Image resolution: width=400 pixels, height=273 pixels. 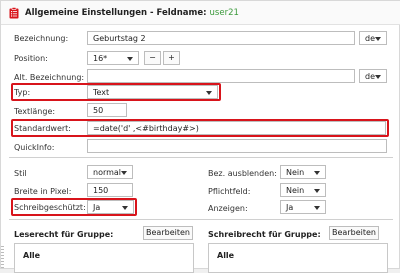 I want to click on textlaenge-label: Textlänge:, so click(x=35, y=111).